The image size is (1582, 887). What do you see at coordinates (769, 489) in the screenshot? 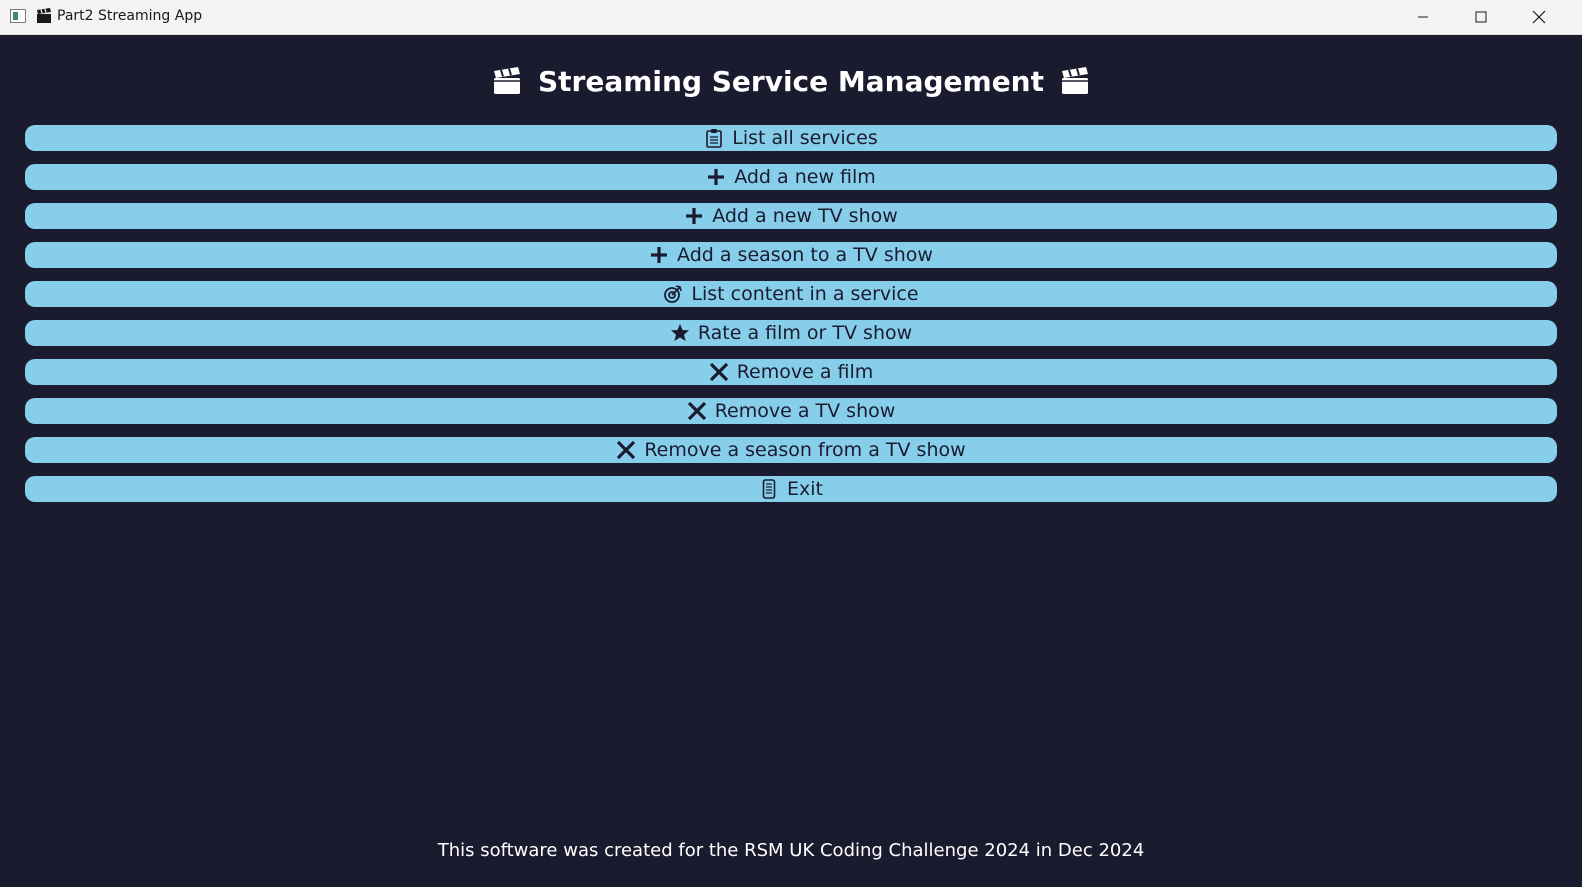
I see `mobile-phone-icon` at bounding box center [769, 489].